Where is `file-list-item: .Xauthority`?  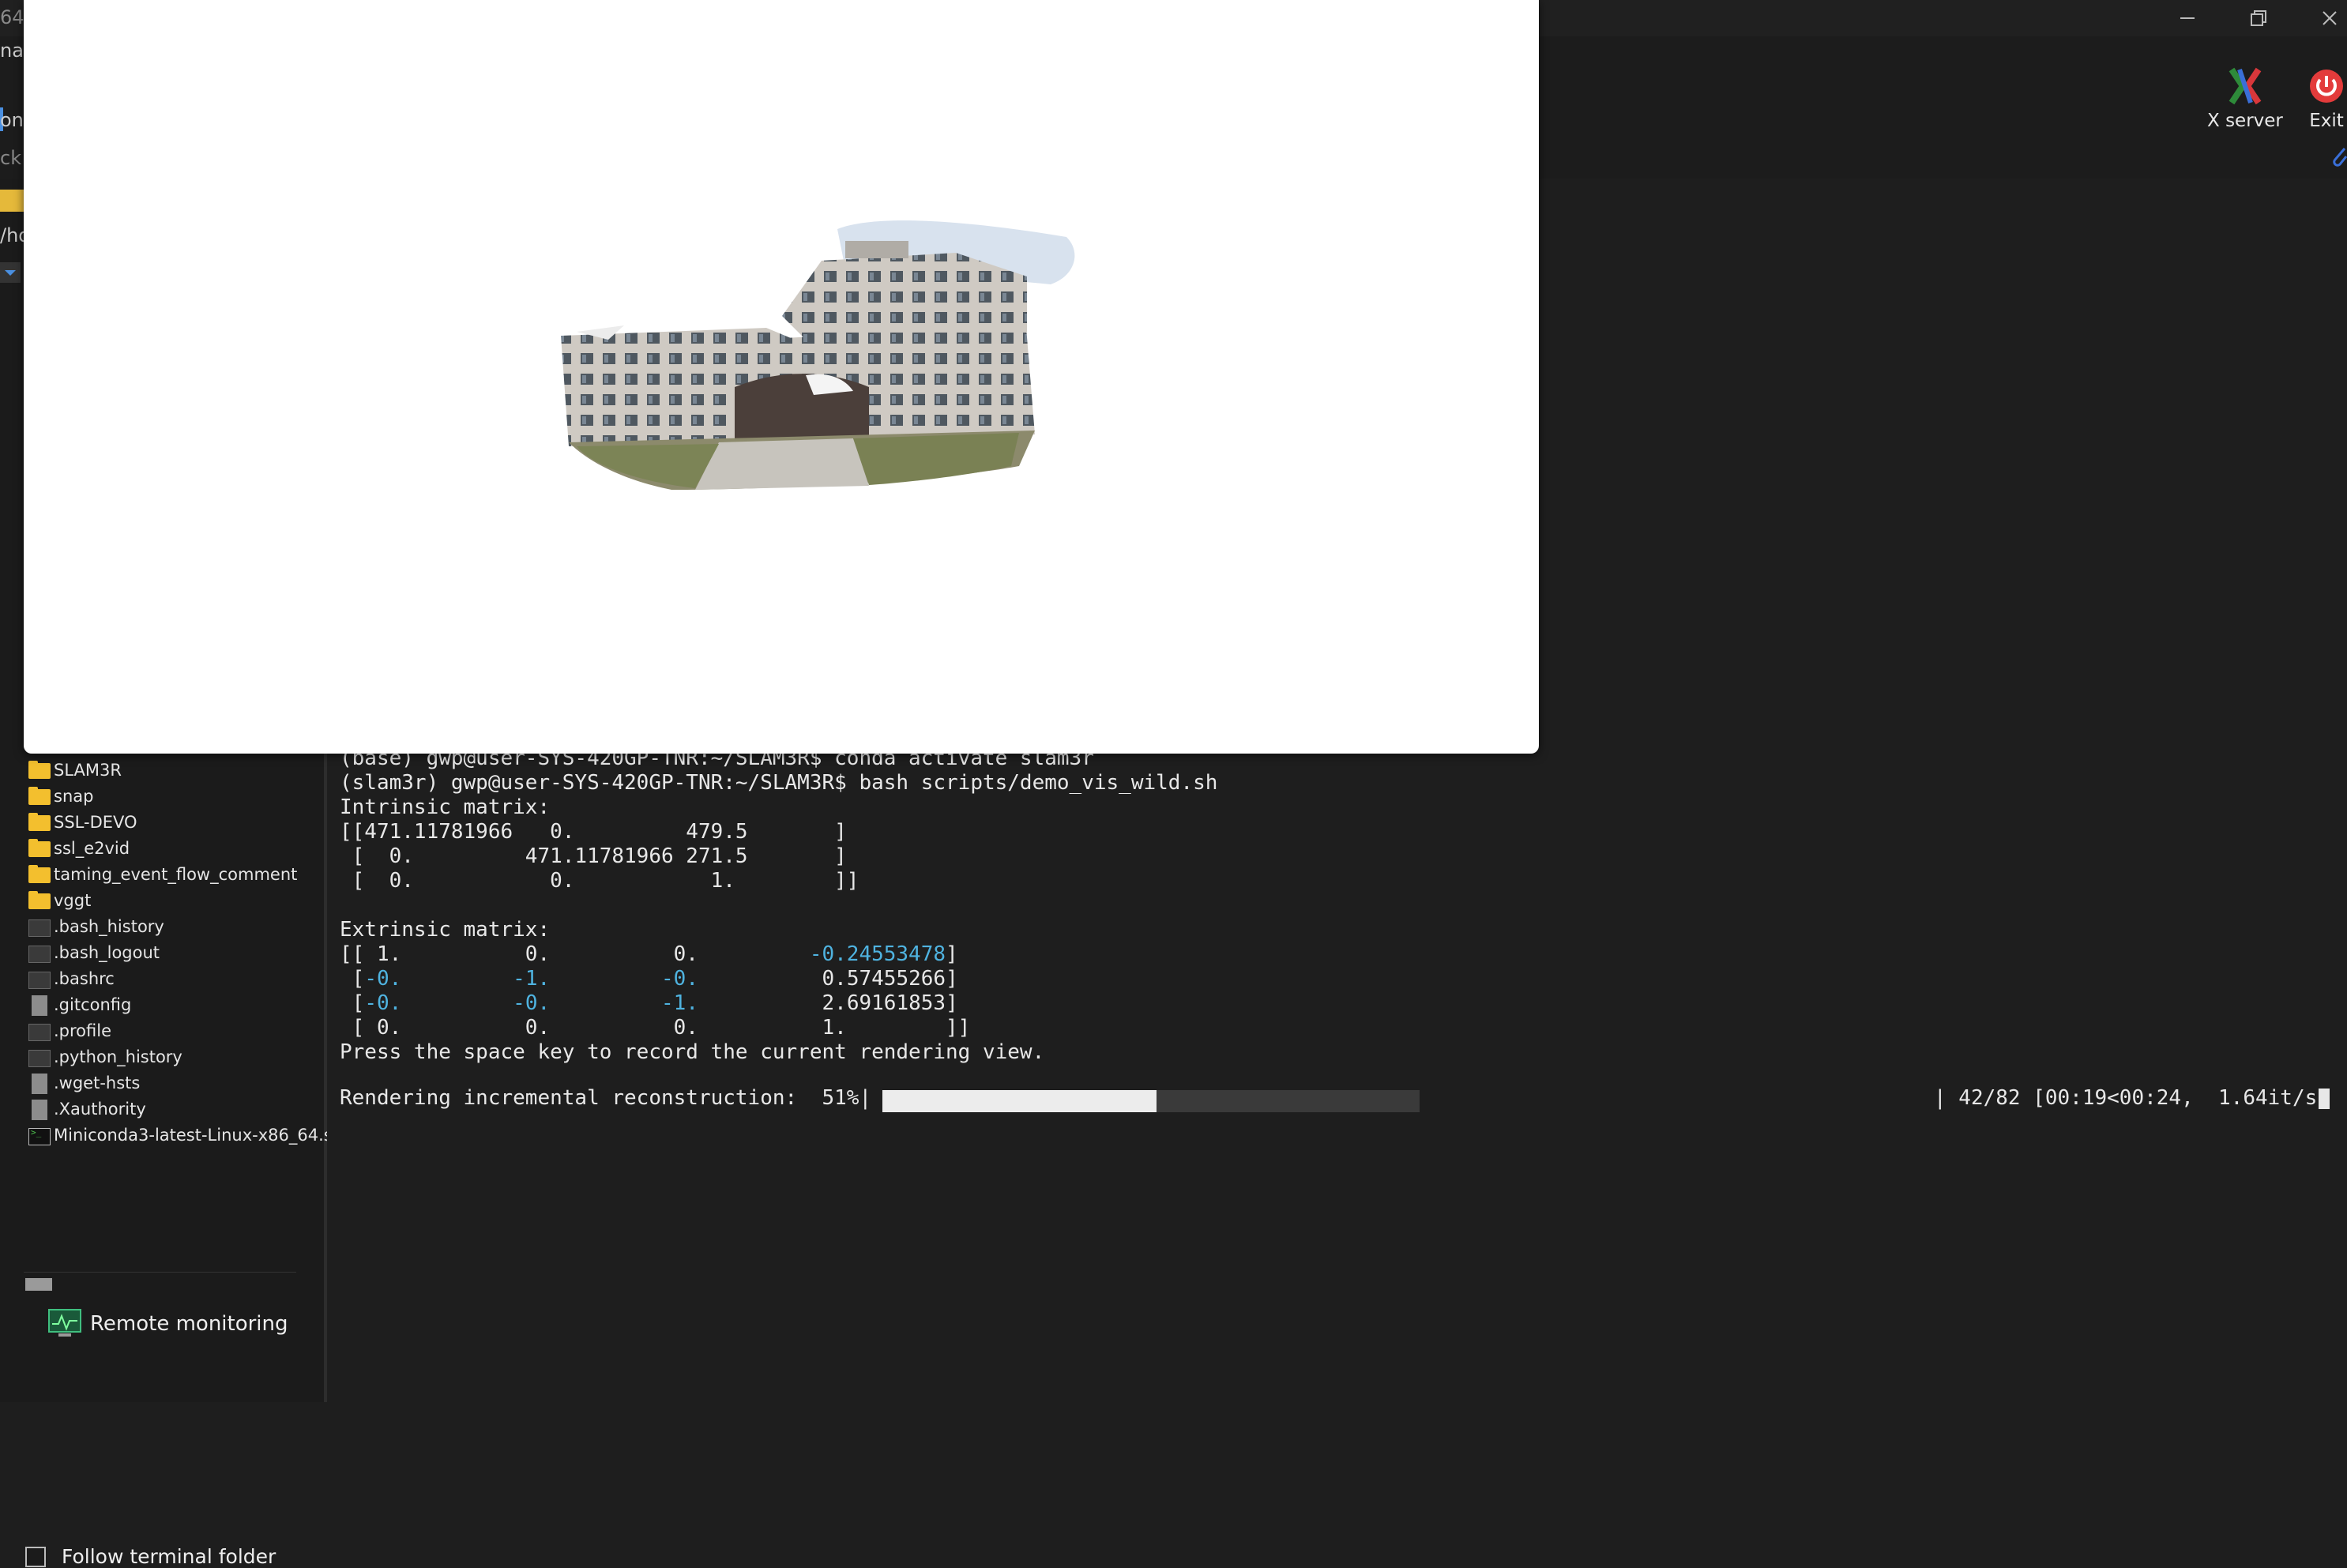
file-list-item: .Xauthority is located at coordinates (185, 1109).